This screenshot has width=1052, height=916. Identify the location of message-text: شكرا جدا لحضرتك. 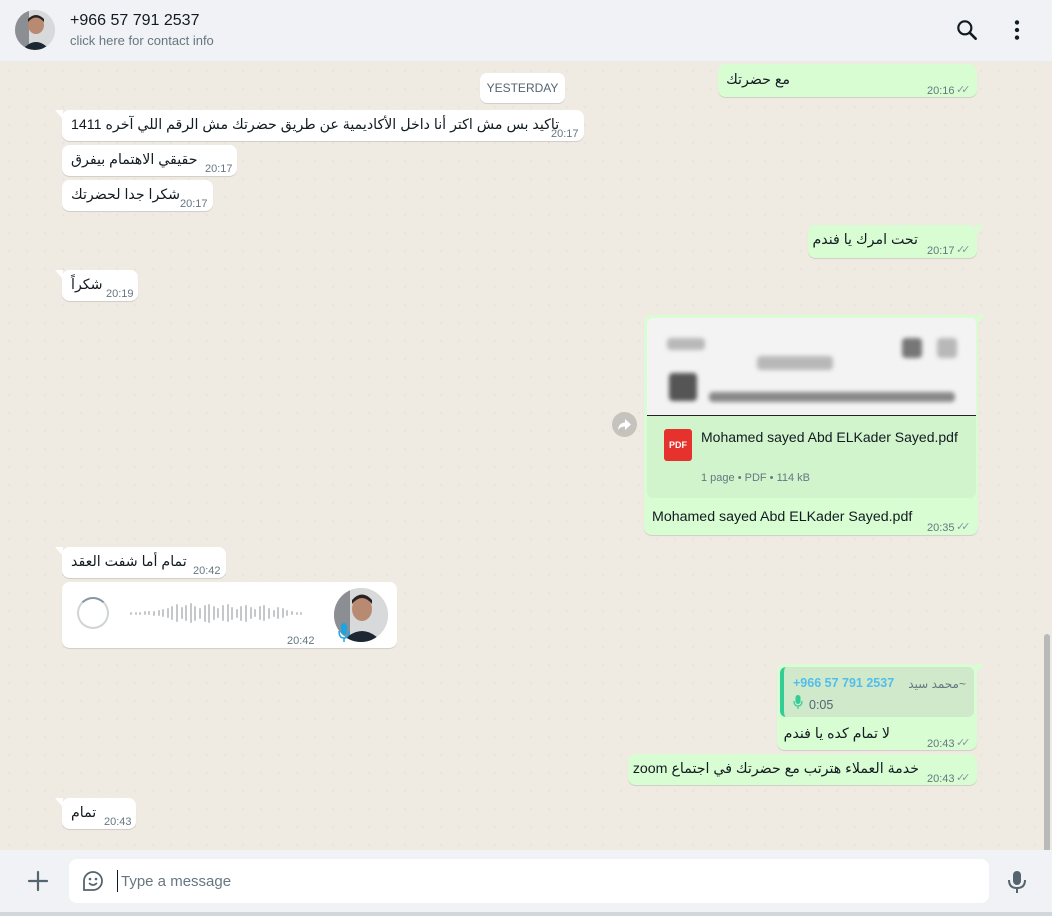
(126, 195).